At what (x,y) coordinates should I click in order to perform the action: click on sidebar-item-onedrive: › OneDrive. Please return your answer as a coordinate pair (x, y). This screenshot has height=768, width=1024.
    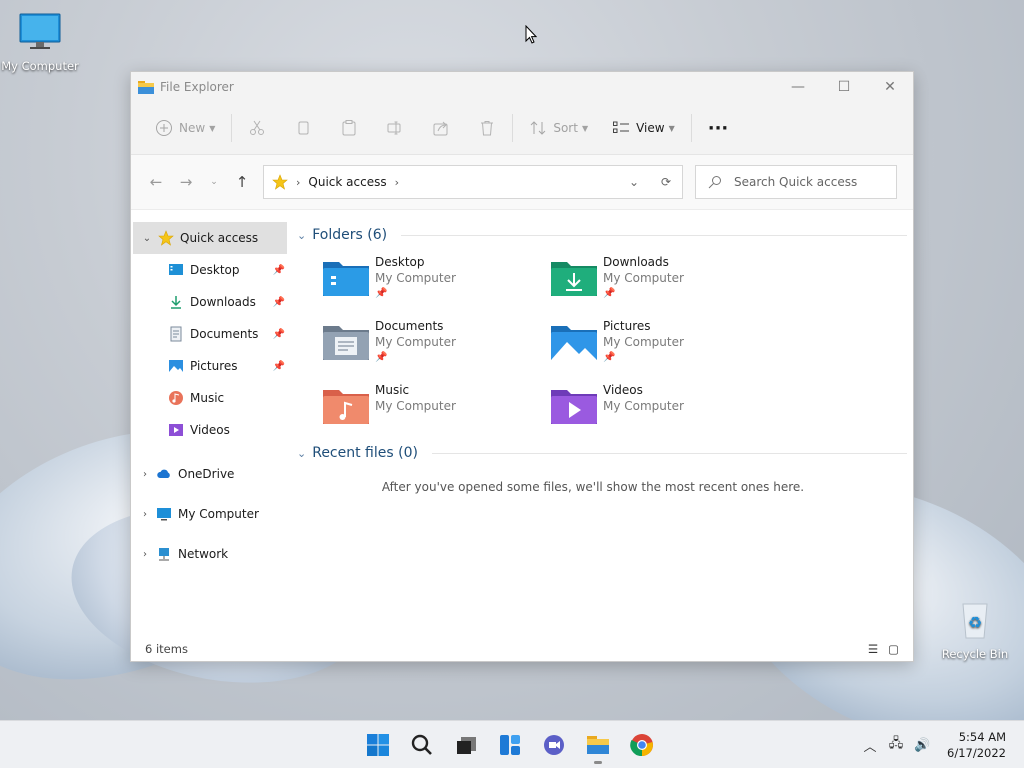
    Looking at the image, I should click on (211, 474).